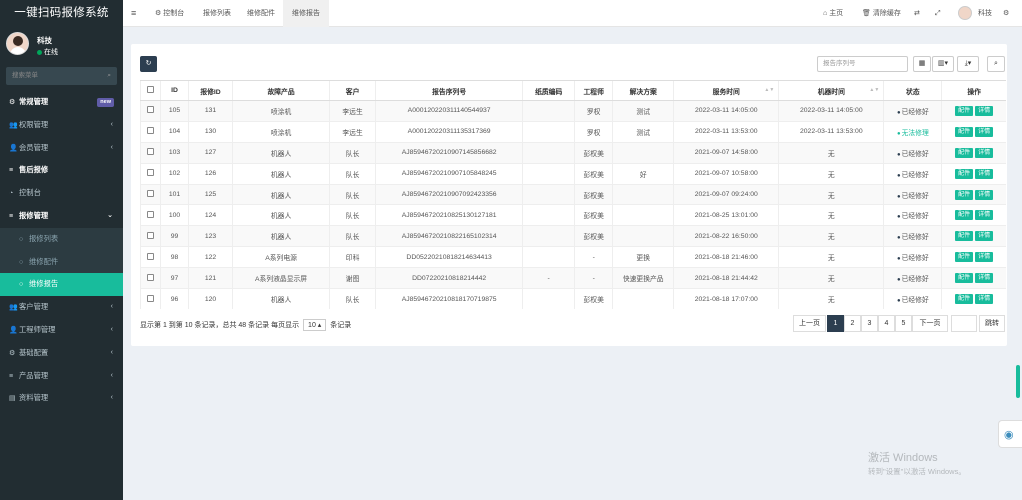 This screenshot has height=500, width=1022. I want to click on column-header: 解决方案, so click(643, 90).